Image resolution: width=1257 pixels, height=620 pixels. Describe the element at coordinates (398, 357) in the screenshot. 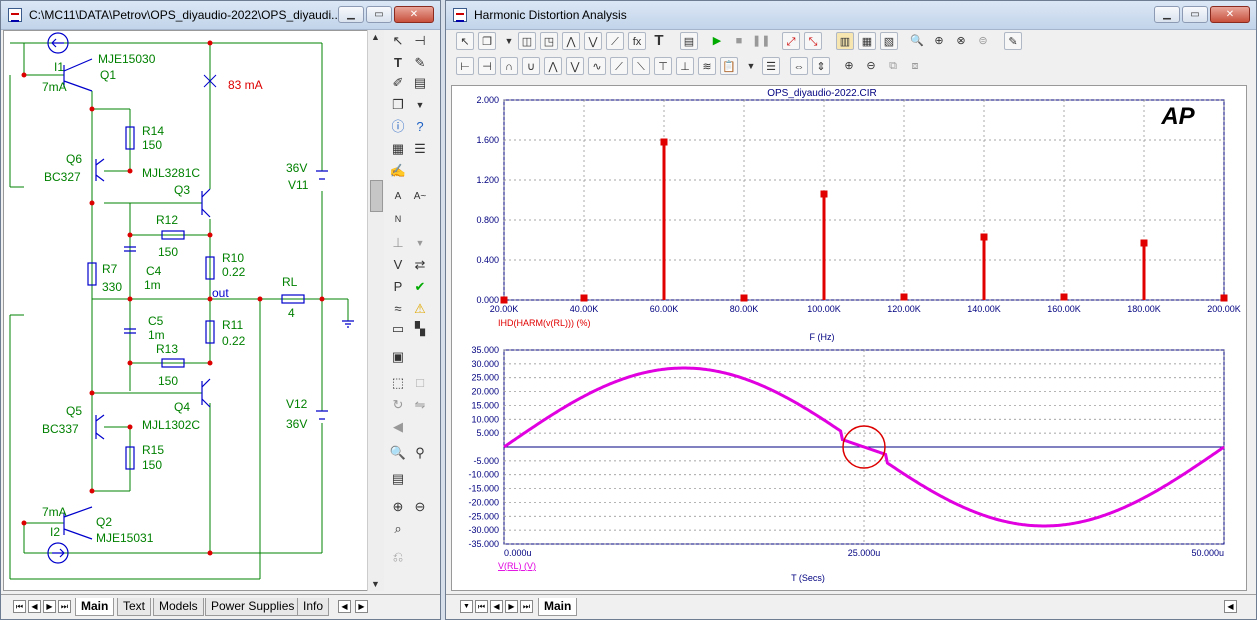

I see `save-icon: ▣` at that location.